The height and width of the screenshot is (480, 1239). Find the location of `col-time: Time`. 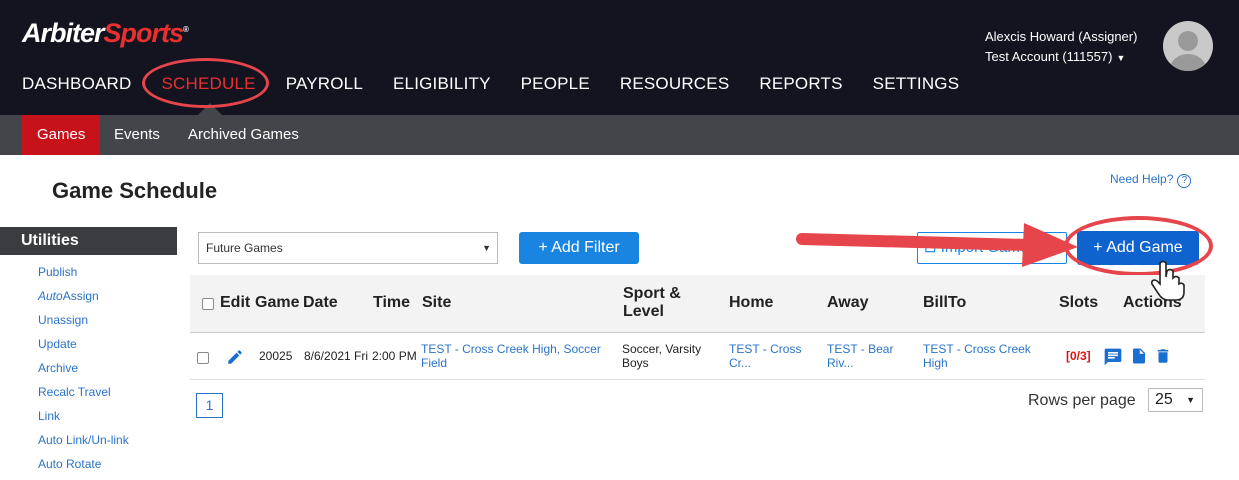

col-time: Time is located at coordinates (391, 303).